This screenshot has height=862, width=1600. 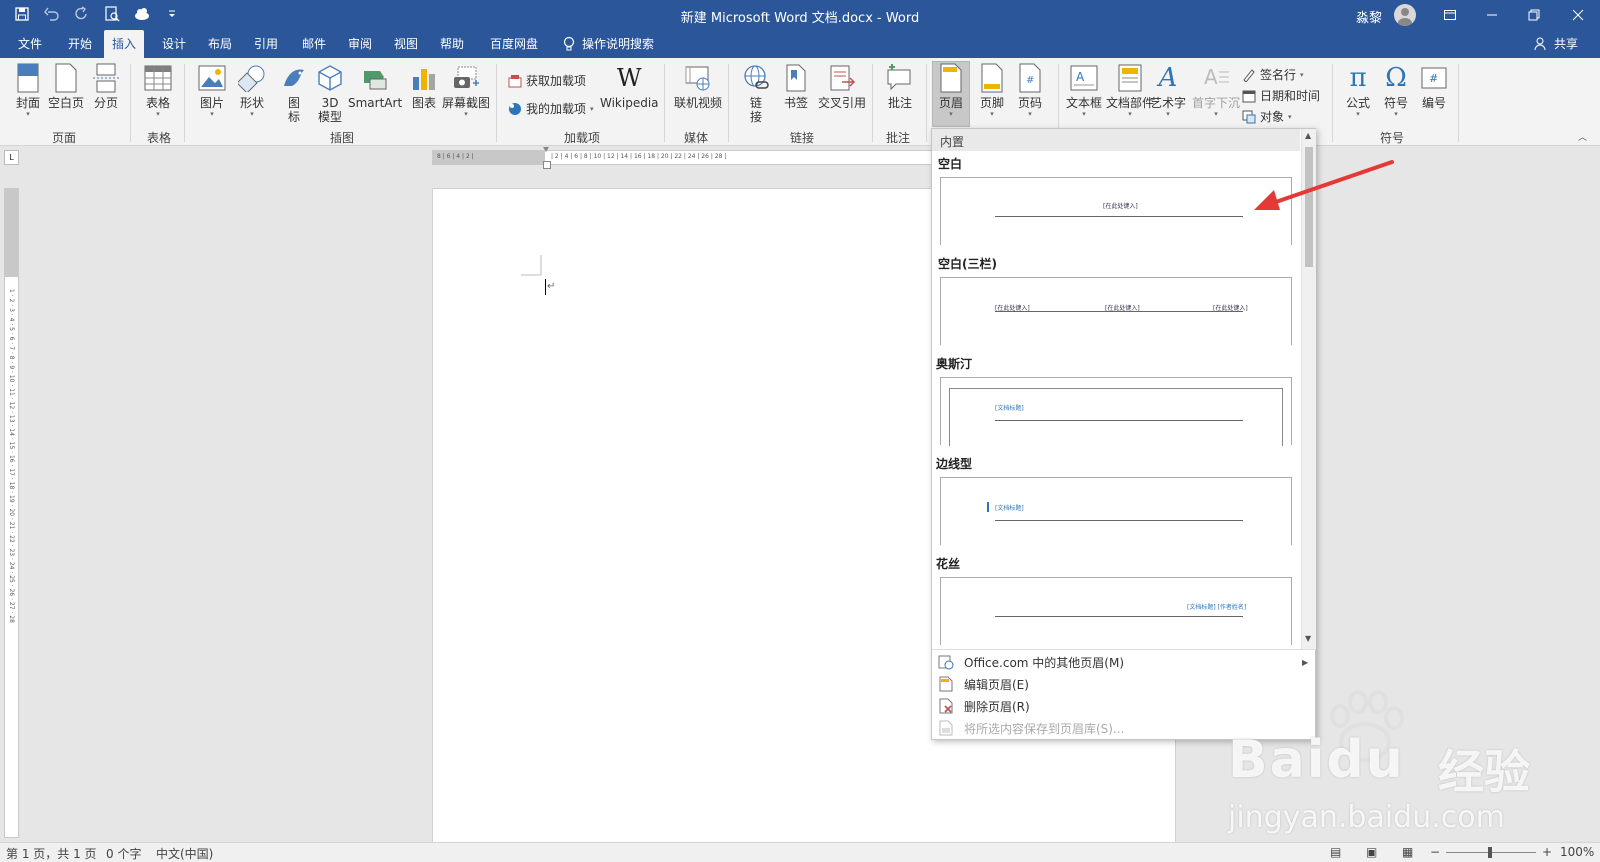 What do you see at coordinates (52, 14) in the screenshot?
I see `undo-icon` at bounding box center [52, 14].